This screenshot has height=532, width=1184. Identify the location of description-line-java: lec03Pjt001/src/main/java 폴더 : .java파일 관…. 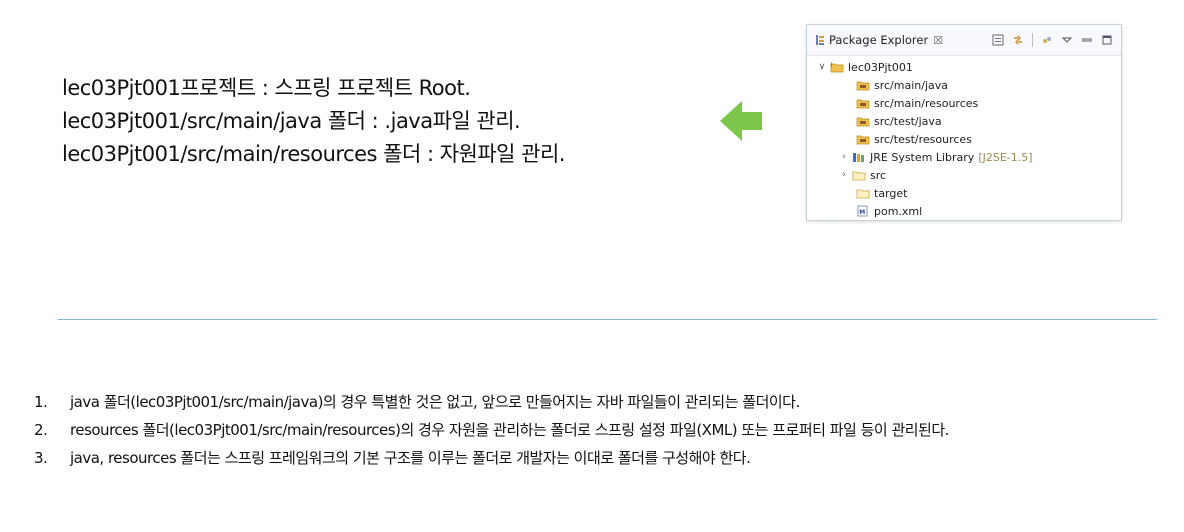
(291, 121).